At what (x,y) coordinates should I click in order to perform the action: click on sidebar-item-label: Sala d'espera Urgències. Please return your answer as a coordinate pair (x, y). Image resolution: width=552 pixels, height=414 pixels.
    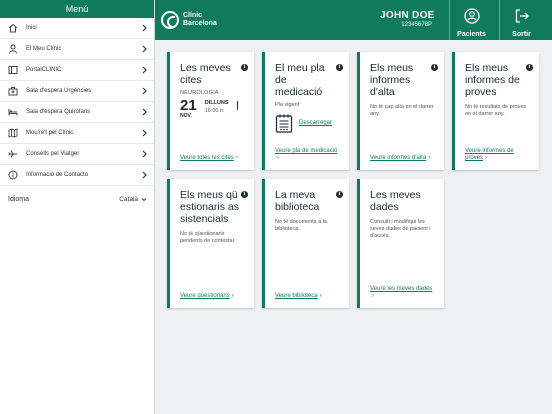
    Looking at the image, I should click on (59, 91).